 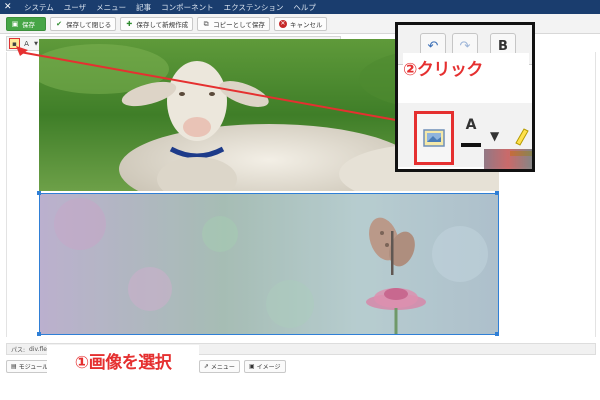 I want to click on module-icon: ▤, so click(x=14, y=366).